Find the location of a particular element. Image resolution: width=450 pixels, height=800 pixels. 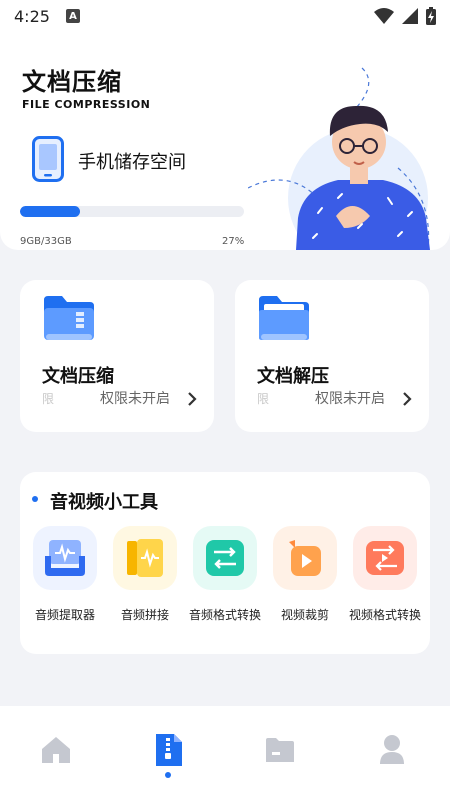

audio-extract-icon is located at coordinates (65, 558).